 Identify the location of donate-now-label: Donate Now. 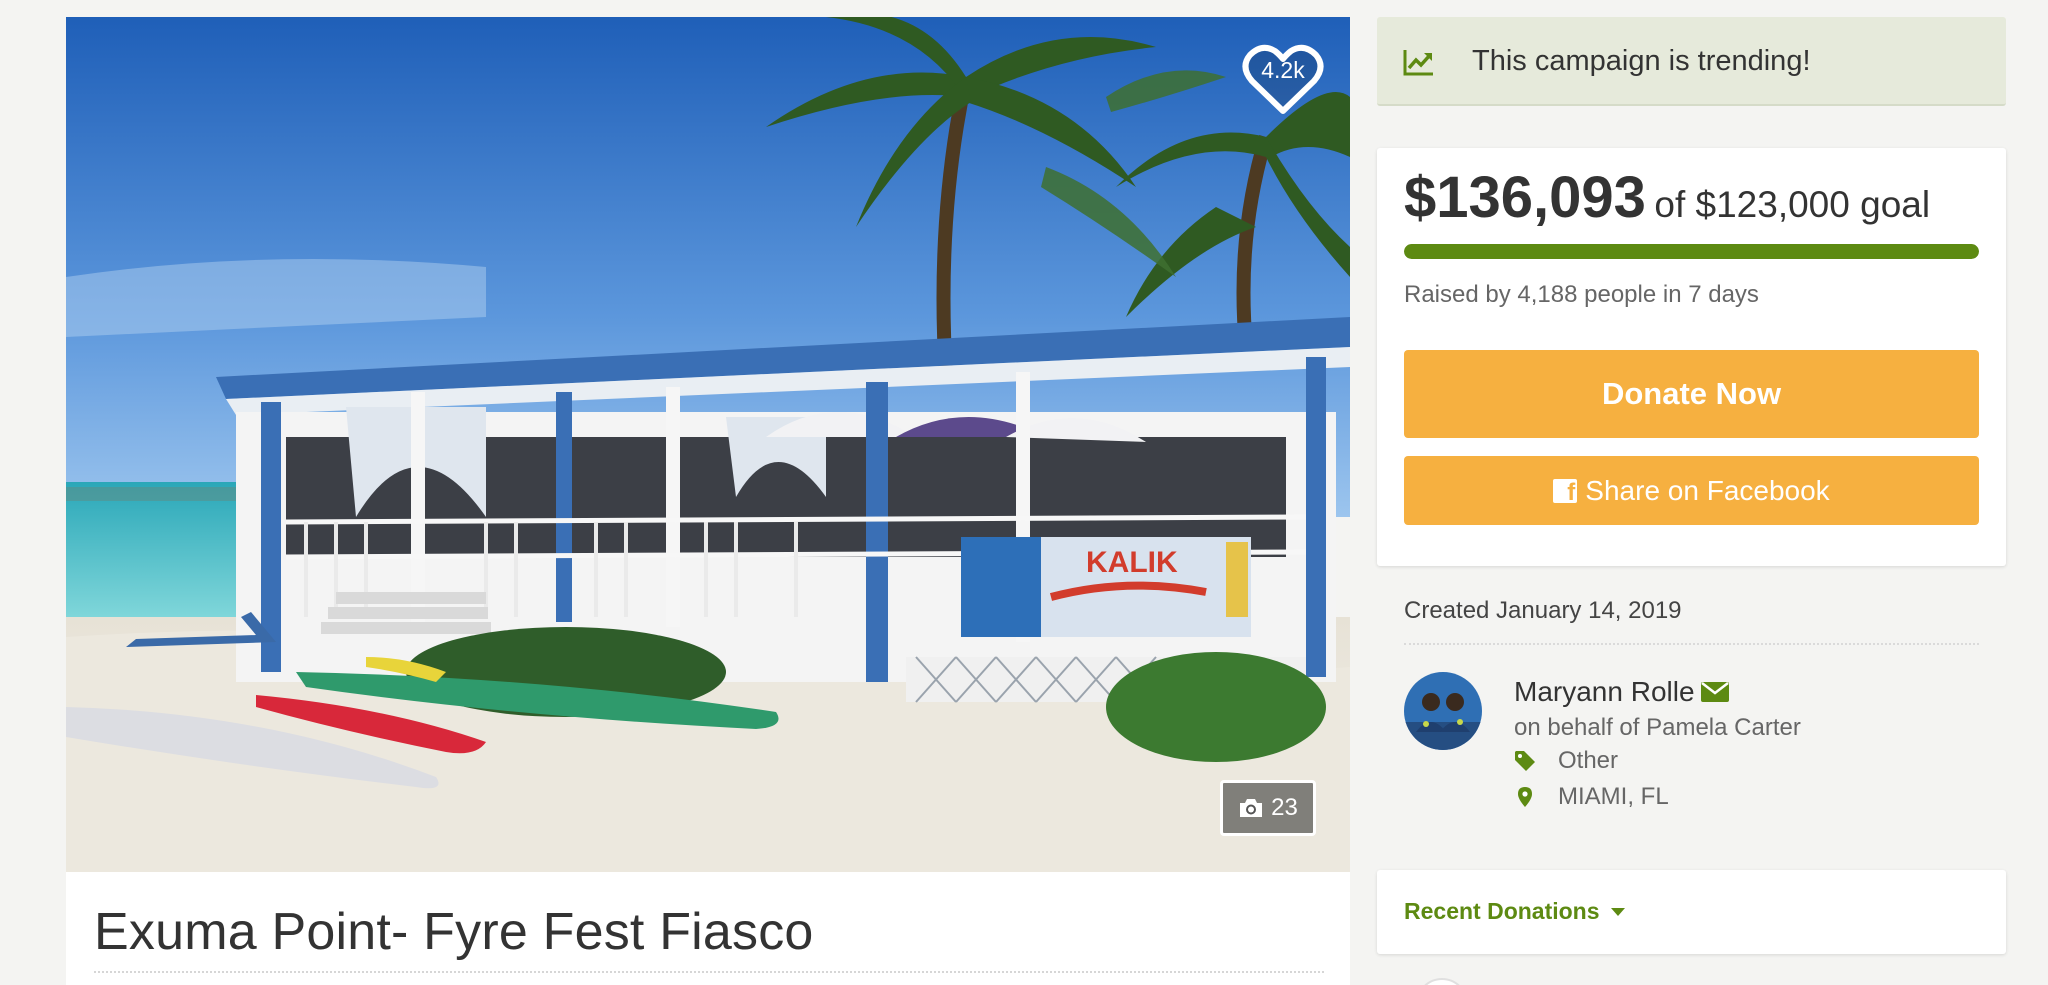
(1691, 393).